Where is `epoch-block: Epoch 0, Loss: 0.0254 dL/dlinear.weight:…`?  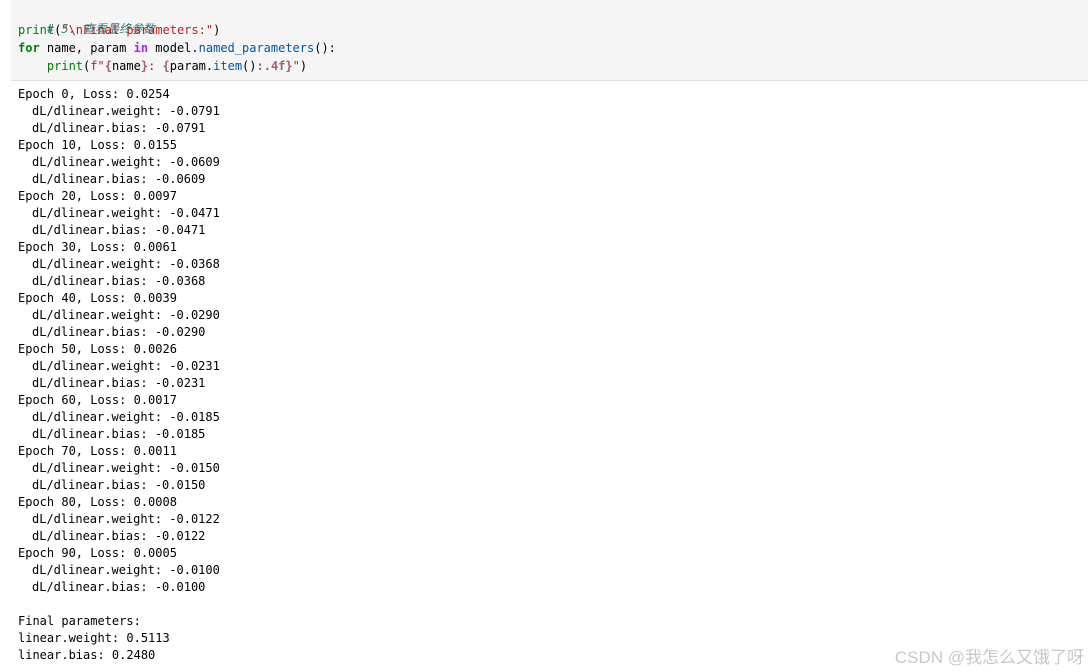
epoch-block: Epoch 0, Loss: 0.0254 dL/dlinear.weight:… is located at coordinates (518, 111).